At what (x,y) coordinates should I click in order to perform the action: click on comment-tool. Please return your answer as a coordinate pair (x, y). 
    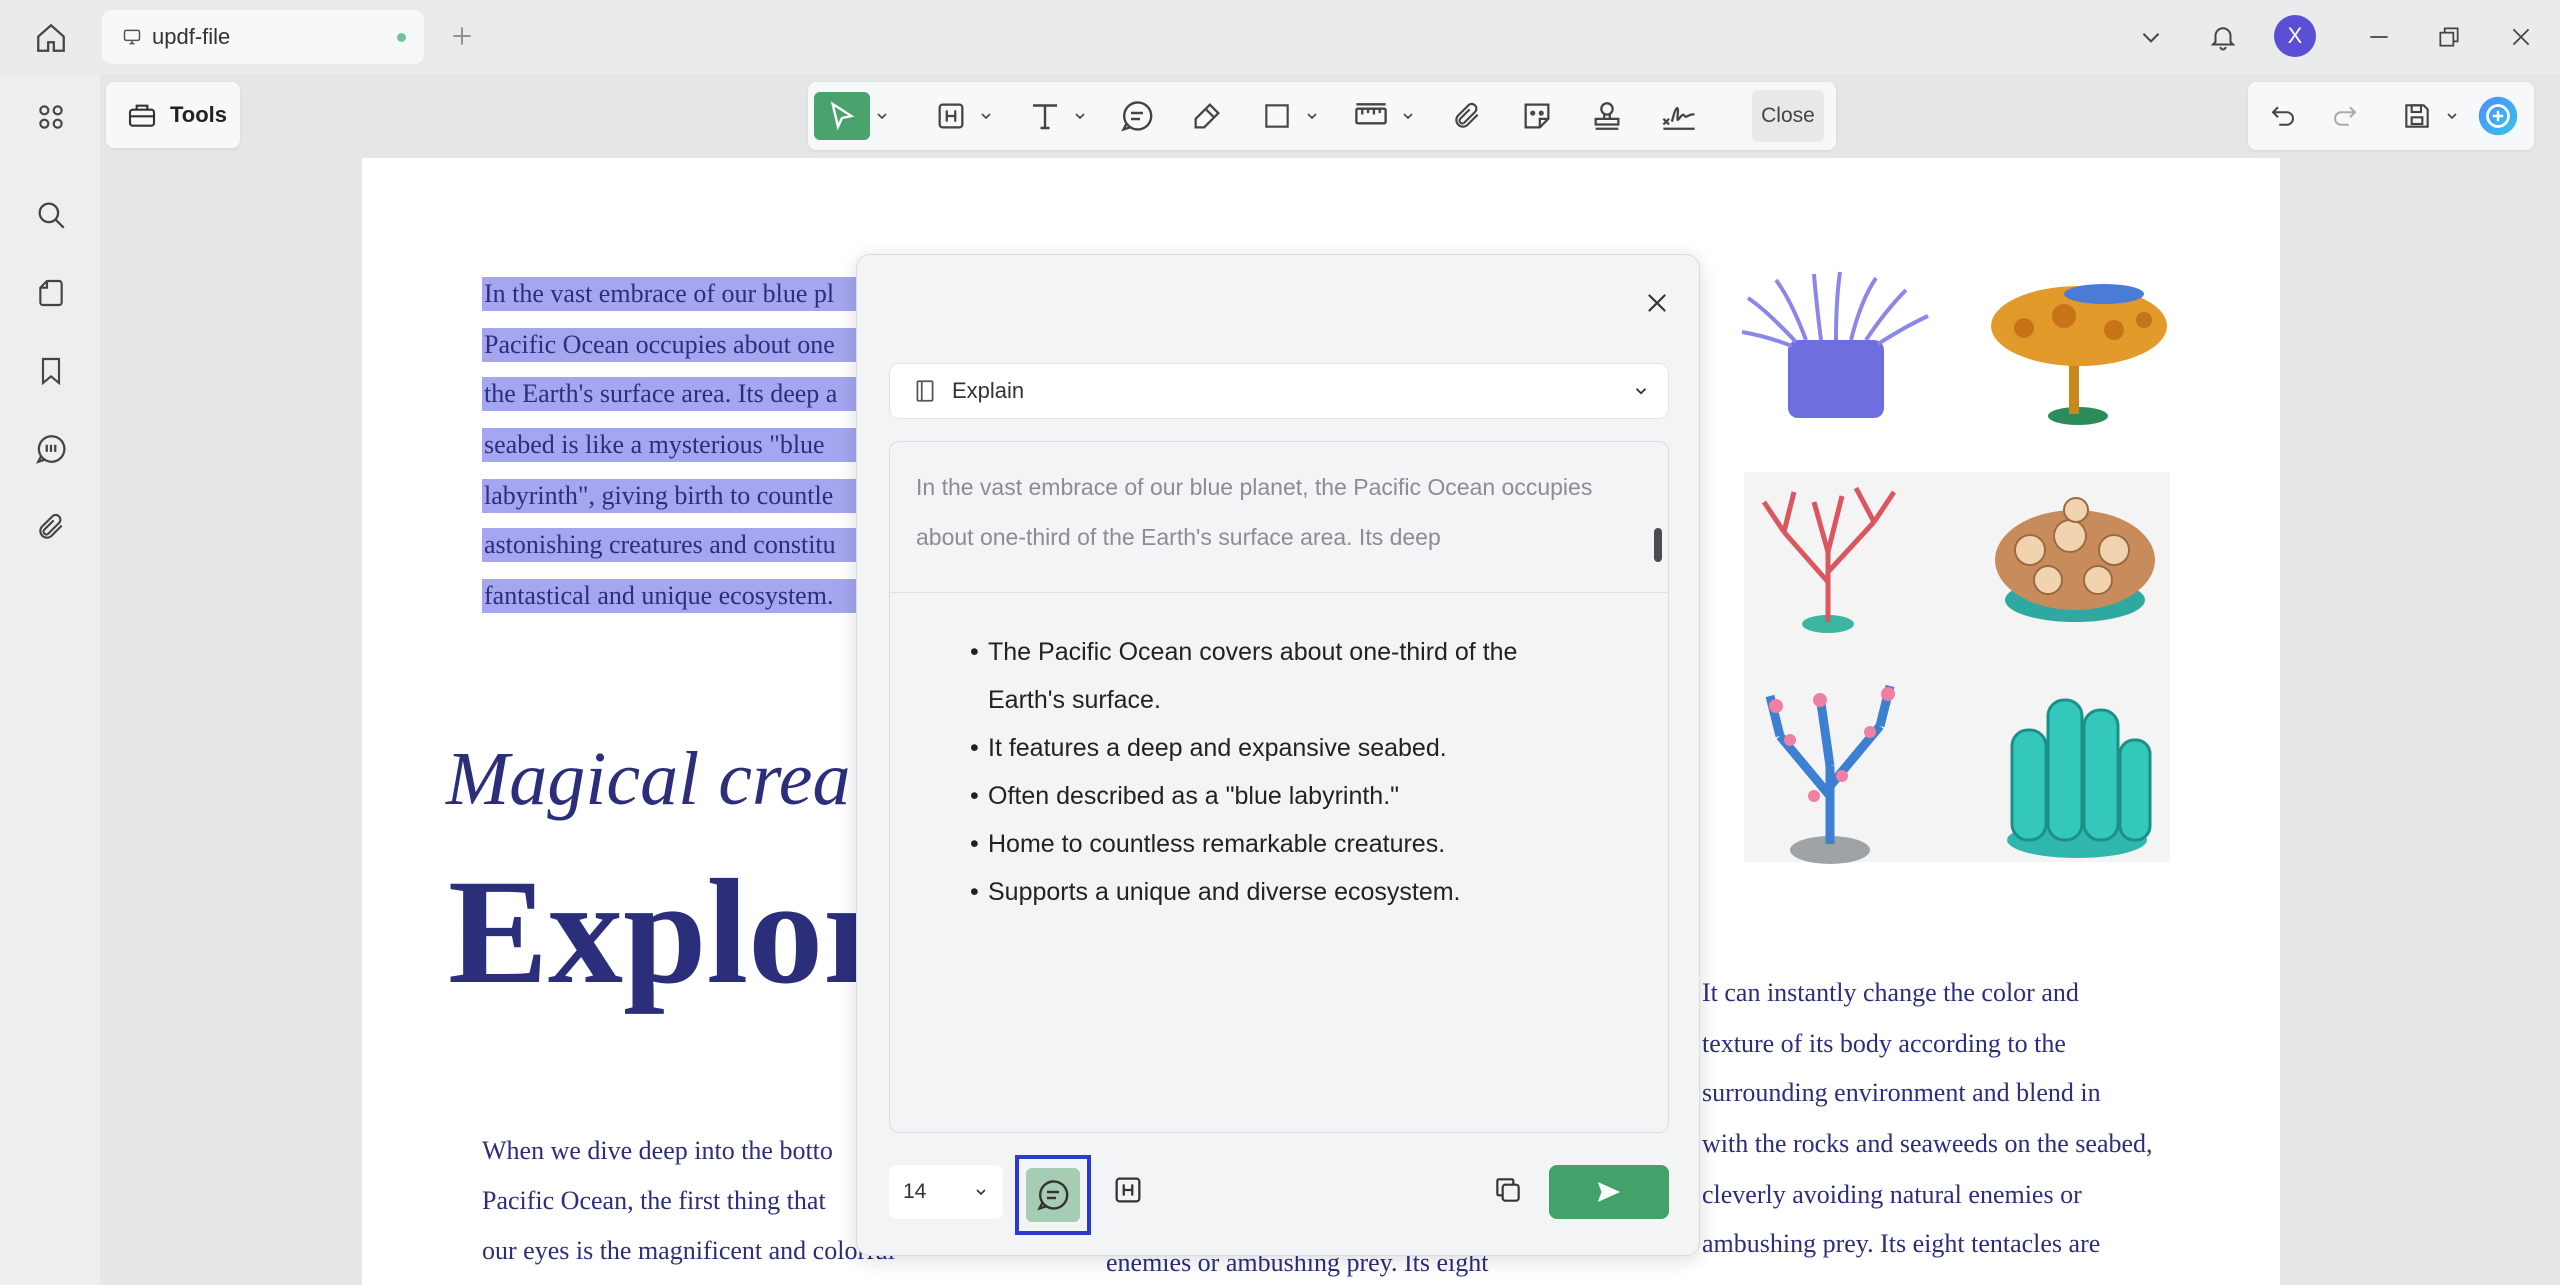
    Looking at the image, I should click on (1137, 116).